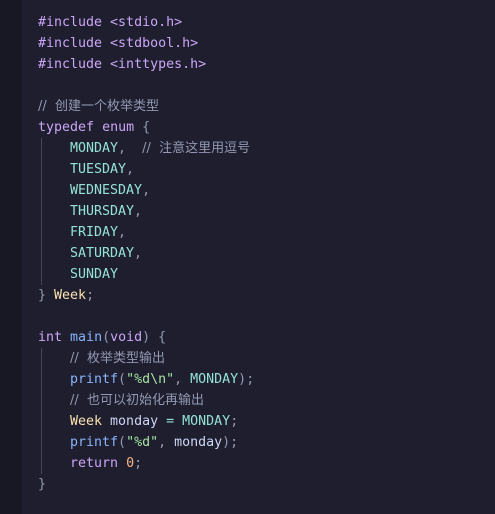 The height and width of the screenshot is (514, 495). What do you see at coordinates (137, 400) in the screenshot?
I see `code-comment: // 也可以初始化再输出` at bounding box center [137, 400].